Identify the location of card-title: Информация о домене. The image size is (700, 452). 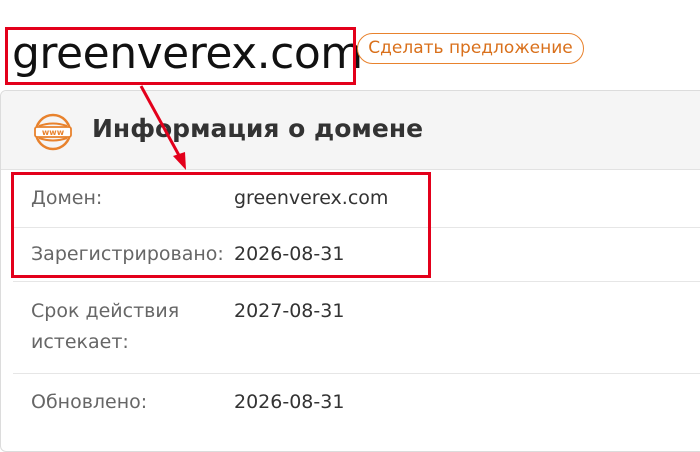
(258, 128).